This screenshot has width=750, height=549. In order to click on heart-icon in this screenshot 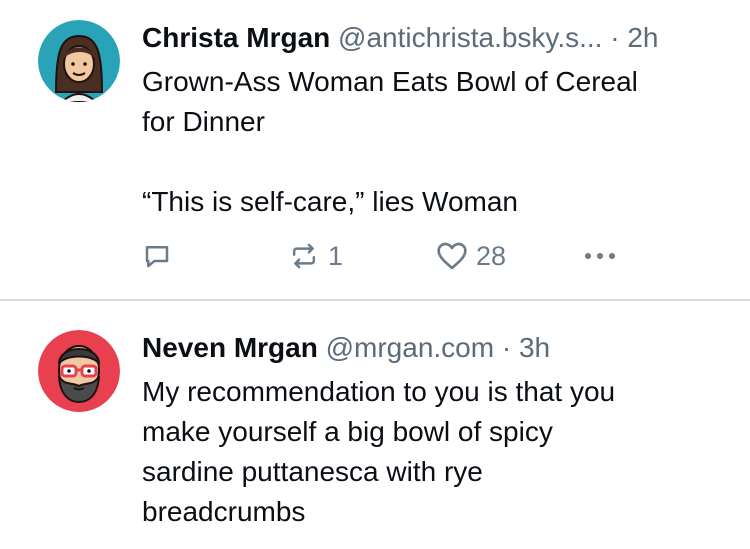, I will do `click(452, 256)`.